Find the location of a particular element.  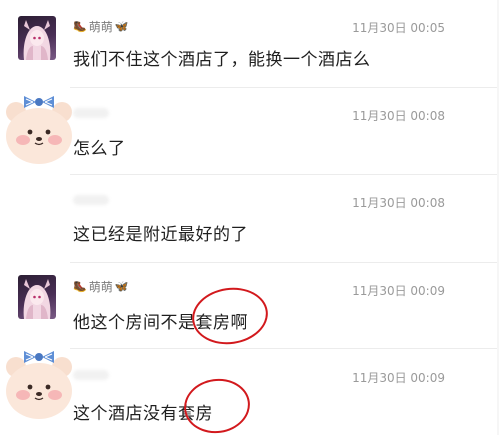

message-text: 怎么了 is located at coordinates (99, 146).